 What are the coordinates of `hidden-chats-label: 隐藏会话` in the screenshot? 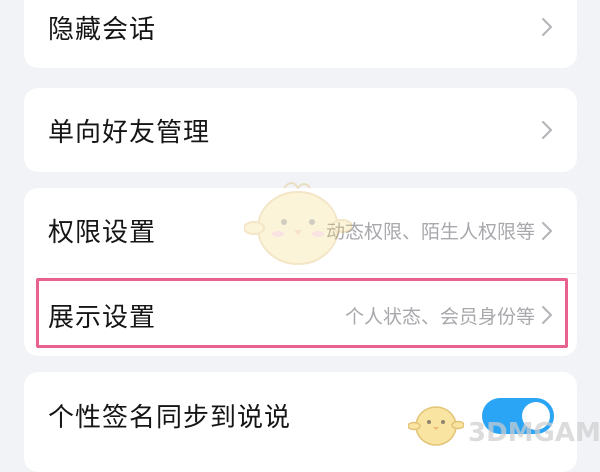 It's located at (102, 29).